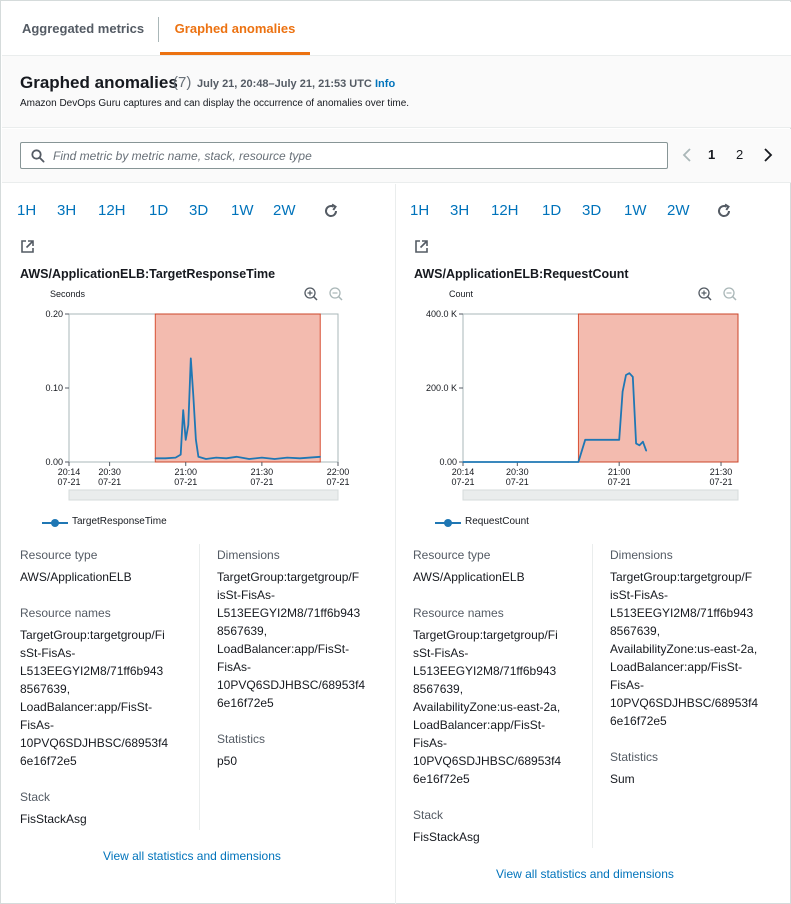 The width and height of the screenshot is (791, 904). What do you see at coordinates (199, 687) in the screenshot?
I see `details-divider` at bounding box center [199, 687].